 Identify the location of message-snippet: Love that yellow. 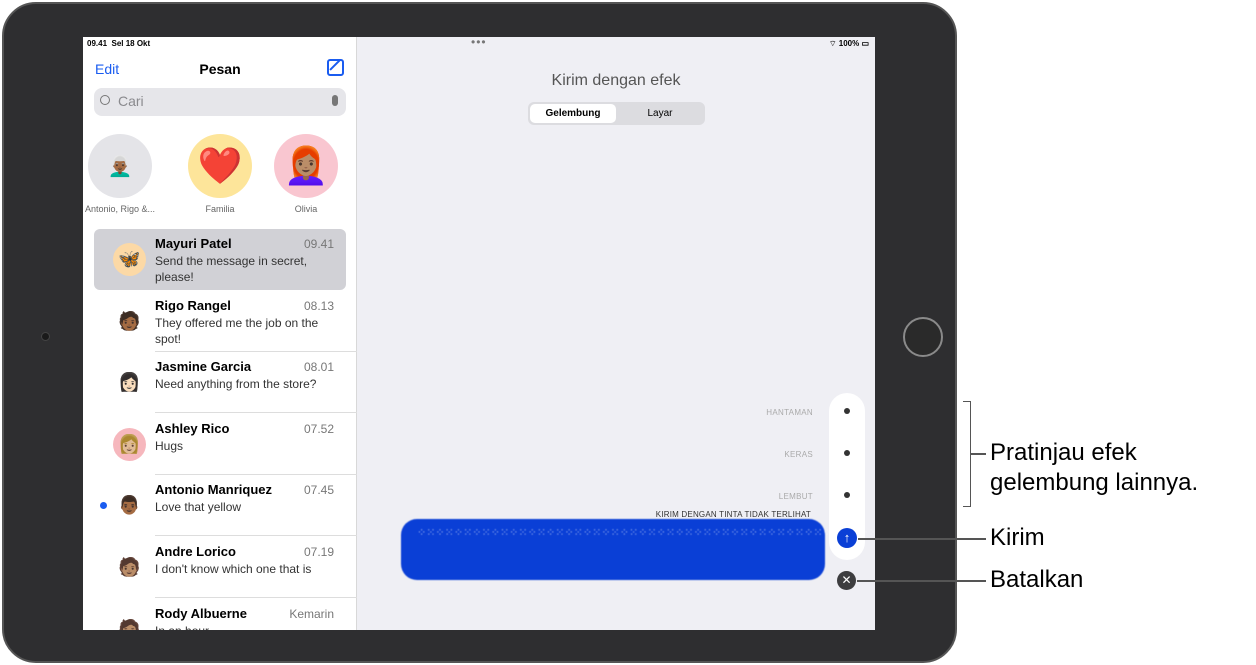
(198, 507).